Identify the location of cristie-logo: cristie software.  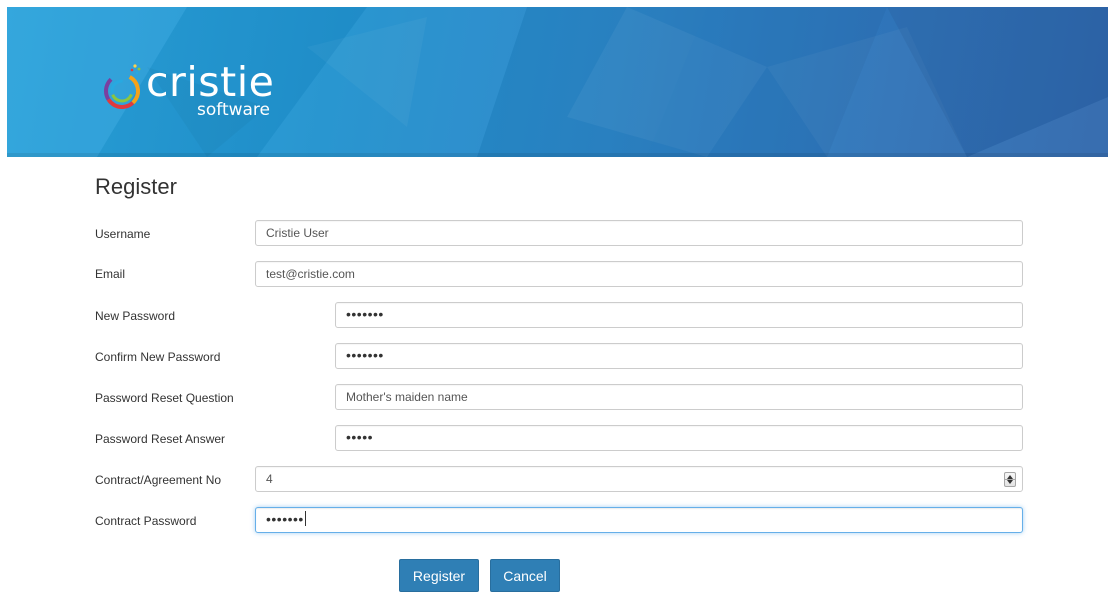
(202, 90).